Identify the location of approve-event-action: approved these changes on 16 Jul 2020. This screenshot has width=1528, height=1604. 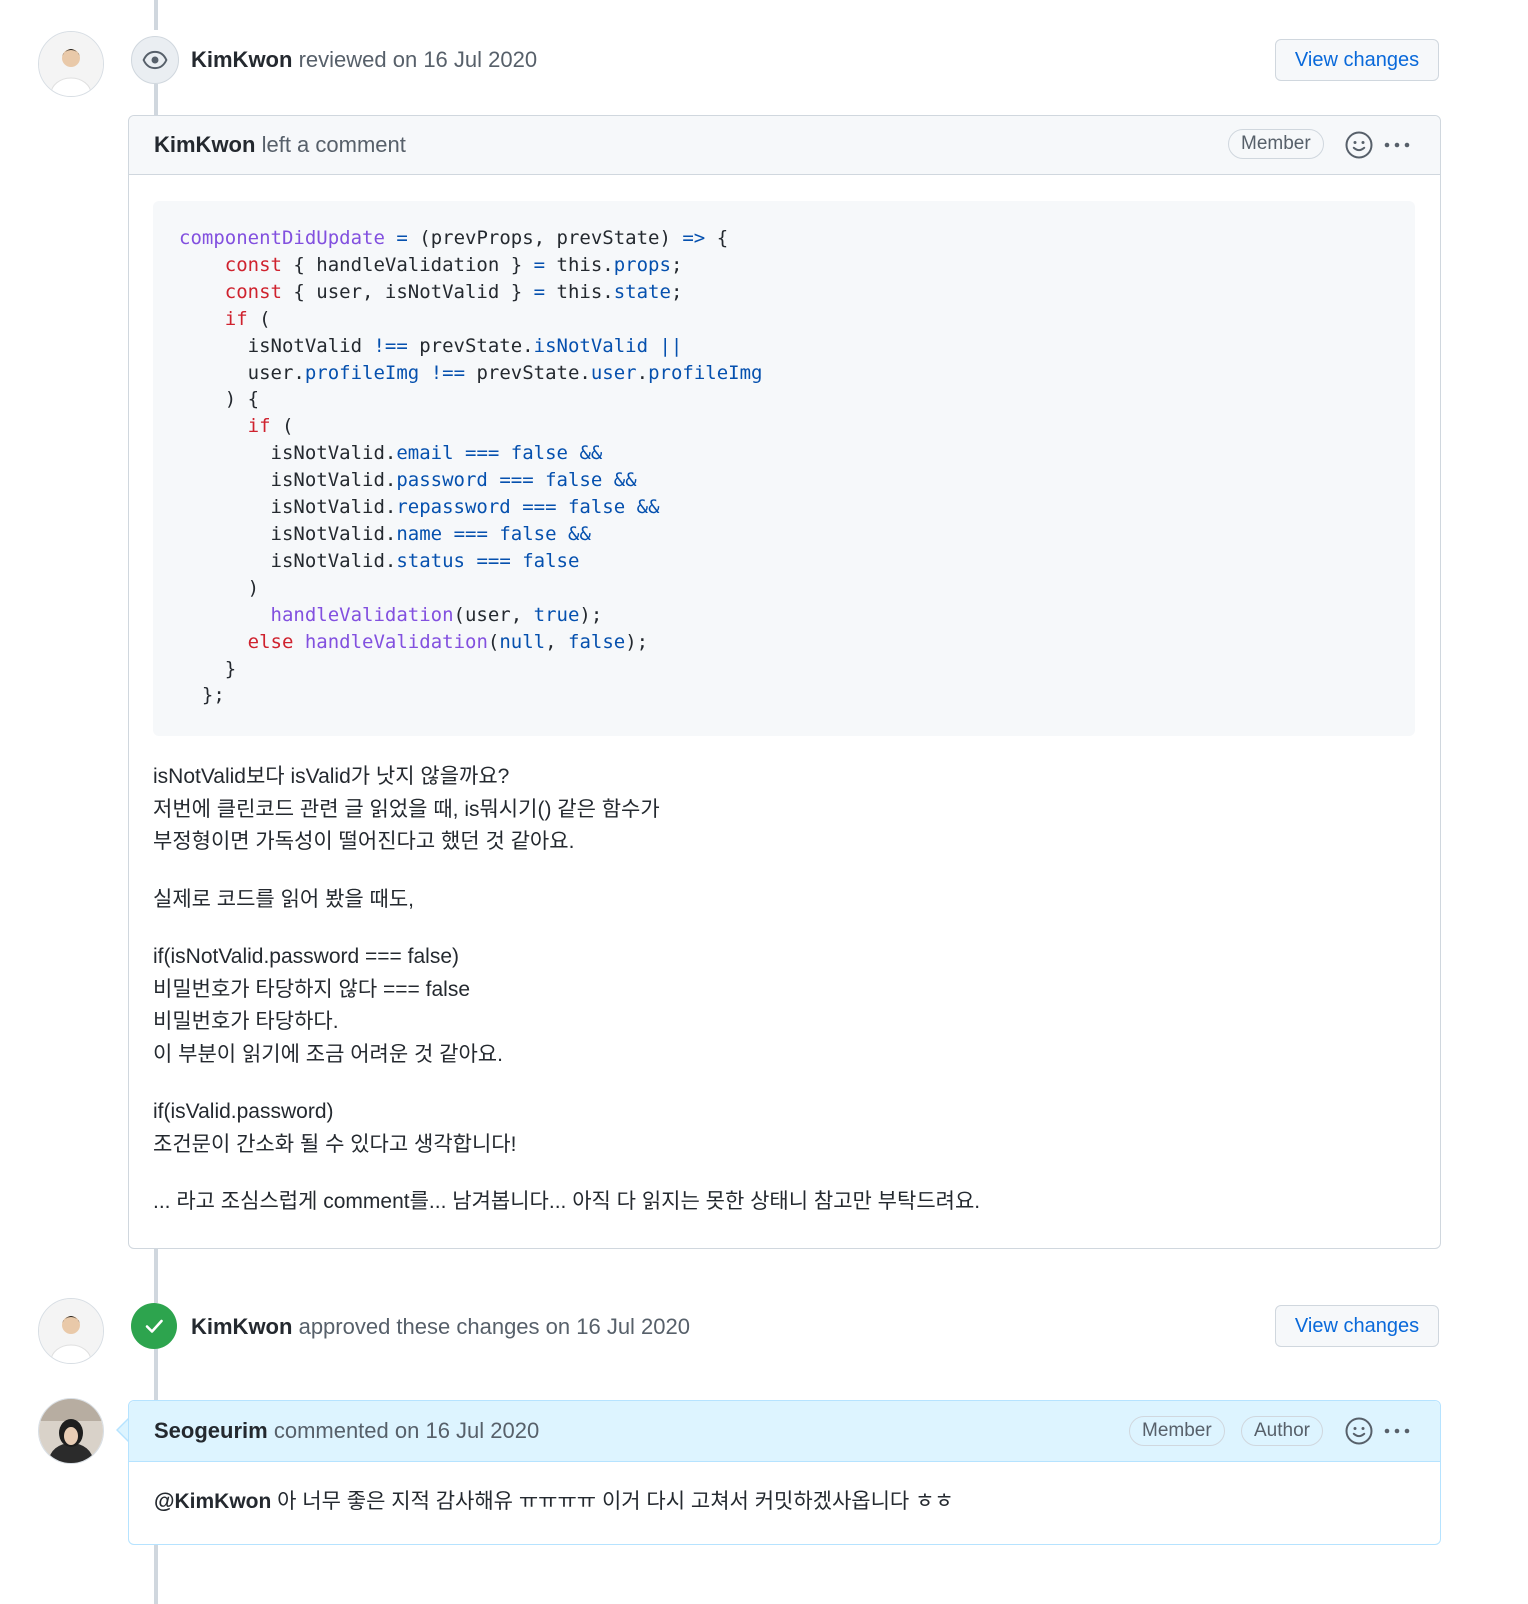
(494, 1326).